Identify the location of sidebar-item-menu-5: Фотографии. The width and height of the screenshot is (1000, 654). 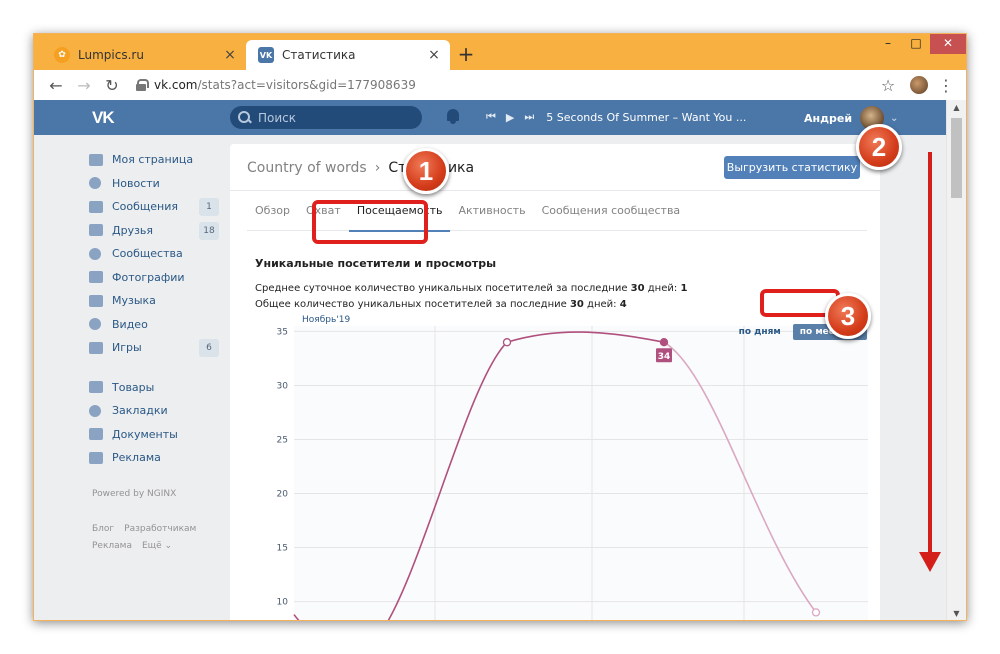
(154, 278).